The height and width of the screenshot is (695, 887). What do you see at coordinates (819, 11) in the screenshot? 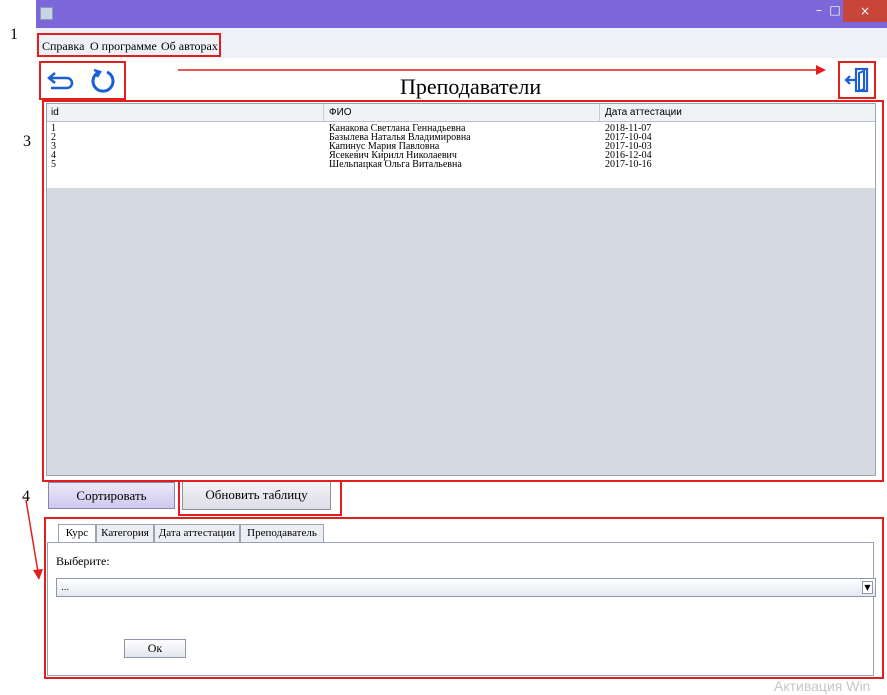
I see `minimize-button: –` at bounding box center [819, 11].